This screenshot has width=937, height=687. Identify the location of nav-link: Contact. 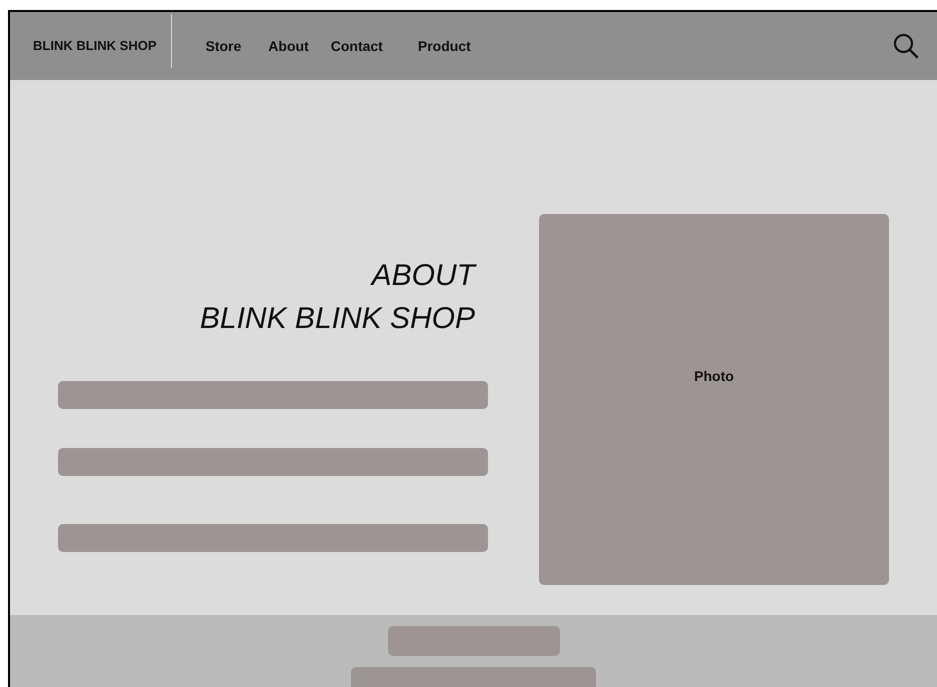
(356, 46).